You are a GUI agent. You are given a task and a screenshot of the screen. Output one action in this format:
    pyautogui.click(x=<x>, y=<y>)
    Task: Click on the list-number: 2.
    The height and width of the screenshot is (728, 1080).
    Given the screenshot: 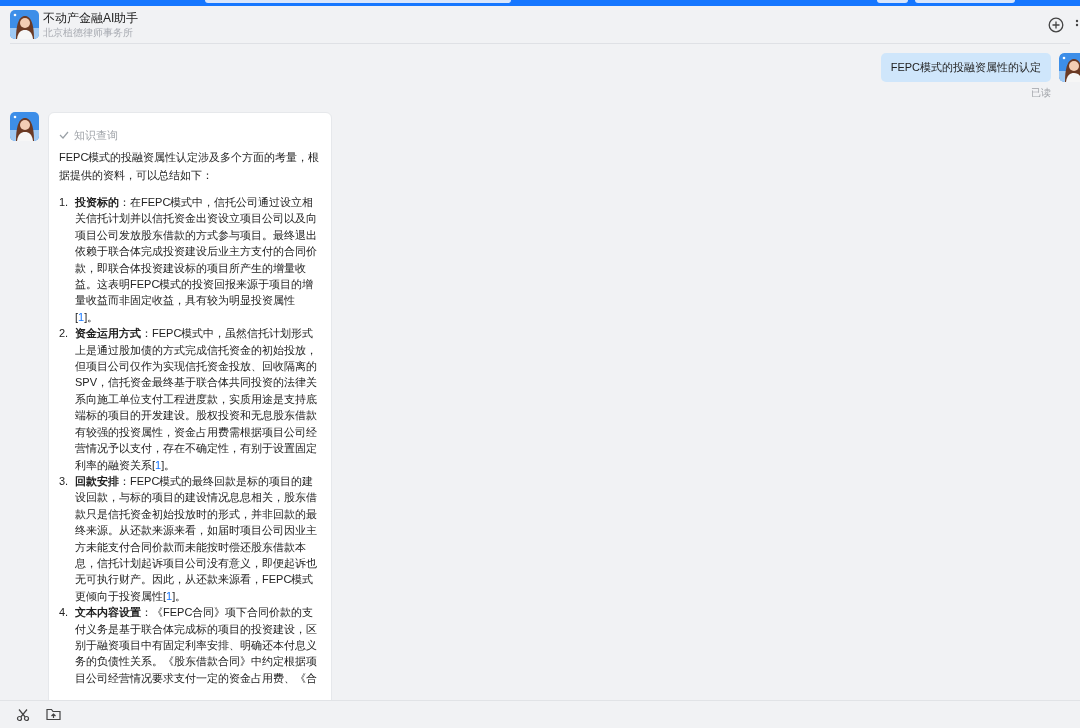 What is the action you would take?
    pyautogui.click(x=64, y=334)
    